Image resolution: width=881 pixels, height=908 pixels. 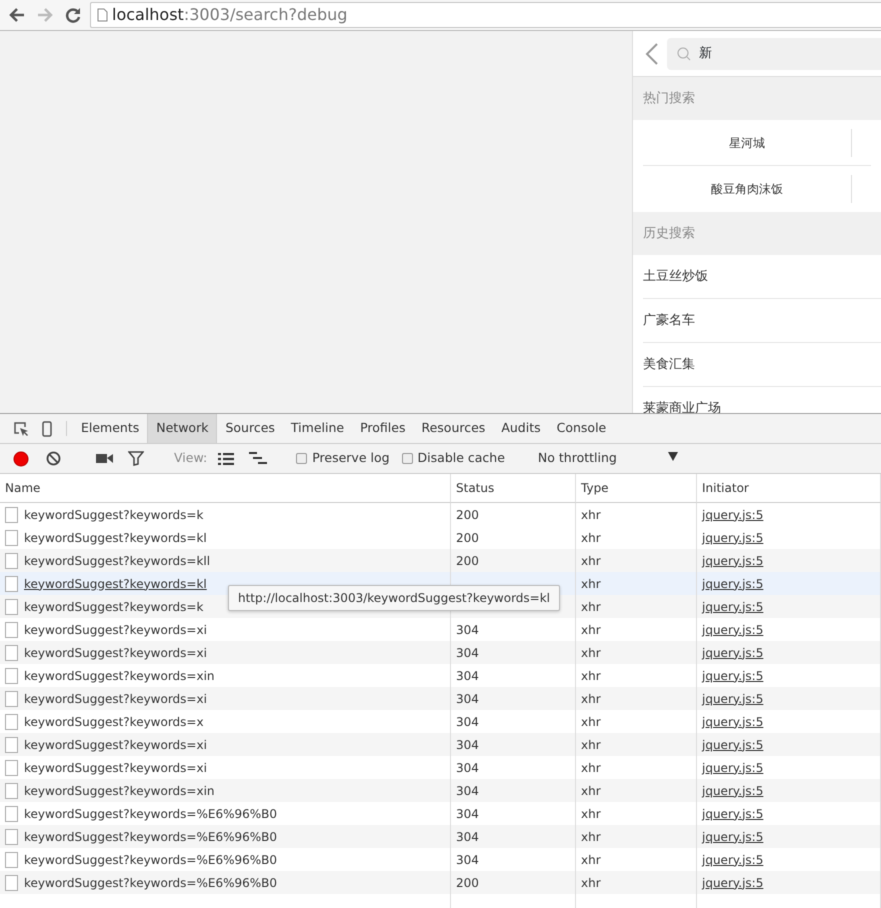 I want to click on url-text: :3003/search?debug, so click(x=266, y=14).